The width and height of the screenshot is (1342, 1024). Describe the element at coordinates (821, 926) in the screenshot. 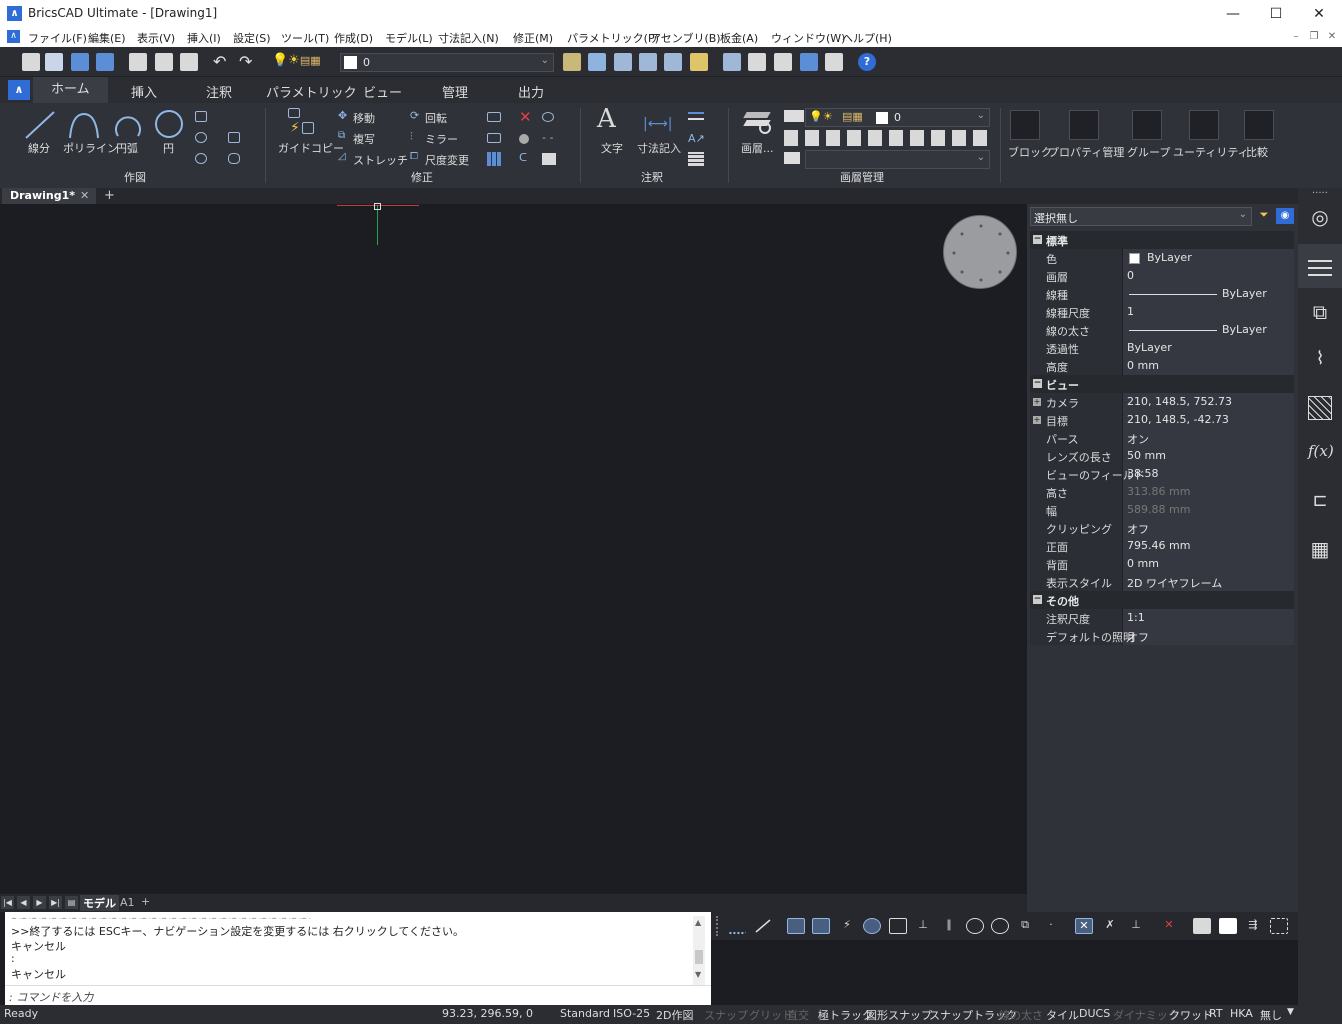

I see `snap-intersection-icon` at that location.